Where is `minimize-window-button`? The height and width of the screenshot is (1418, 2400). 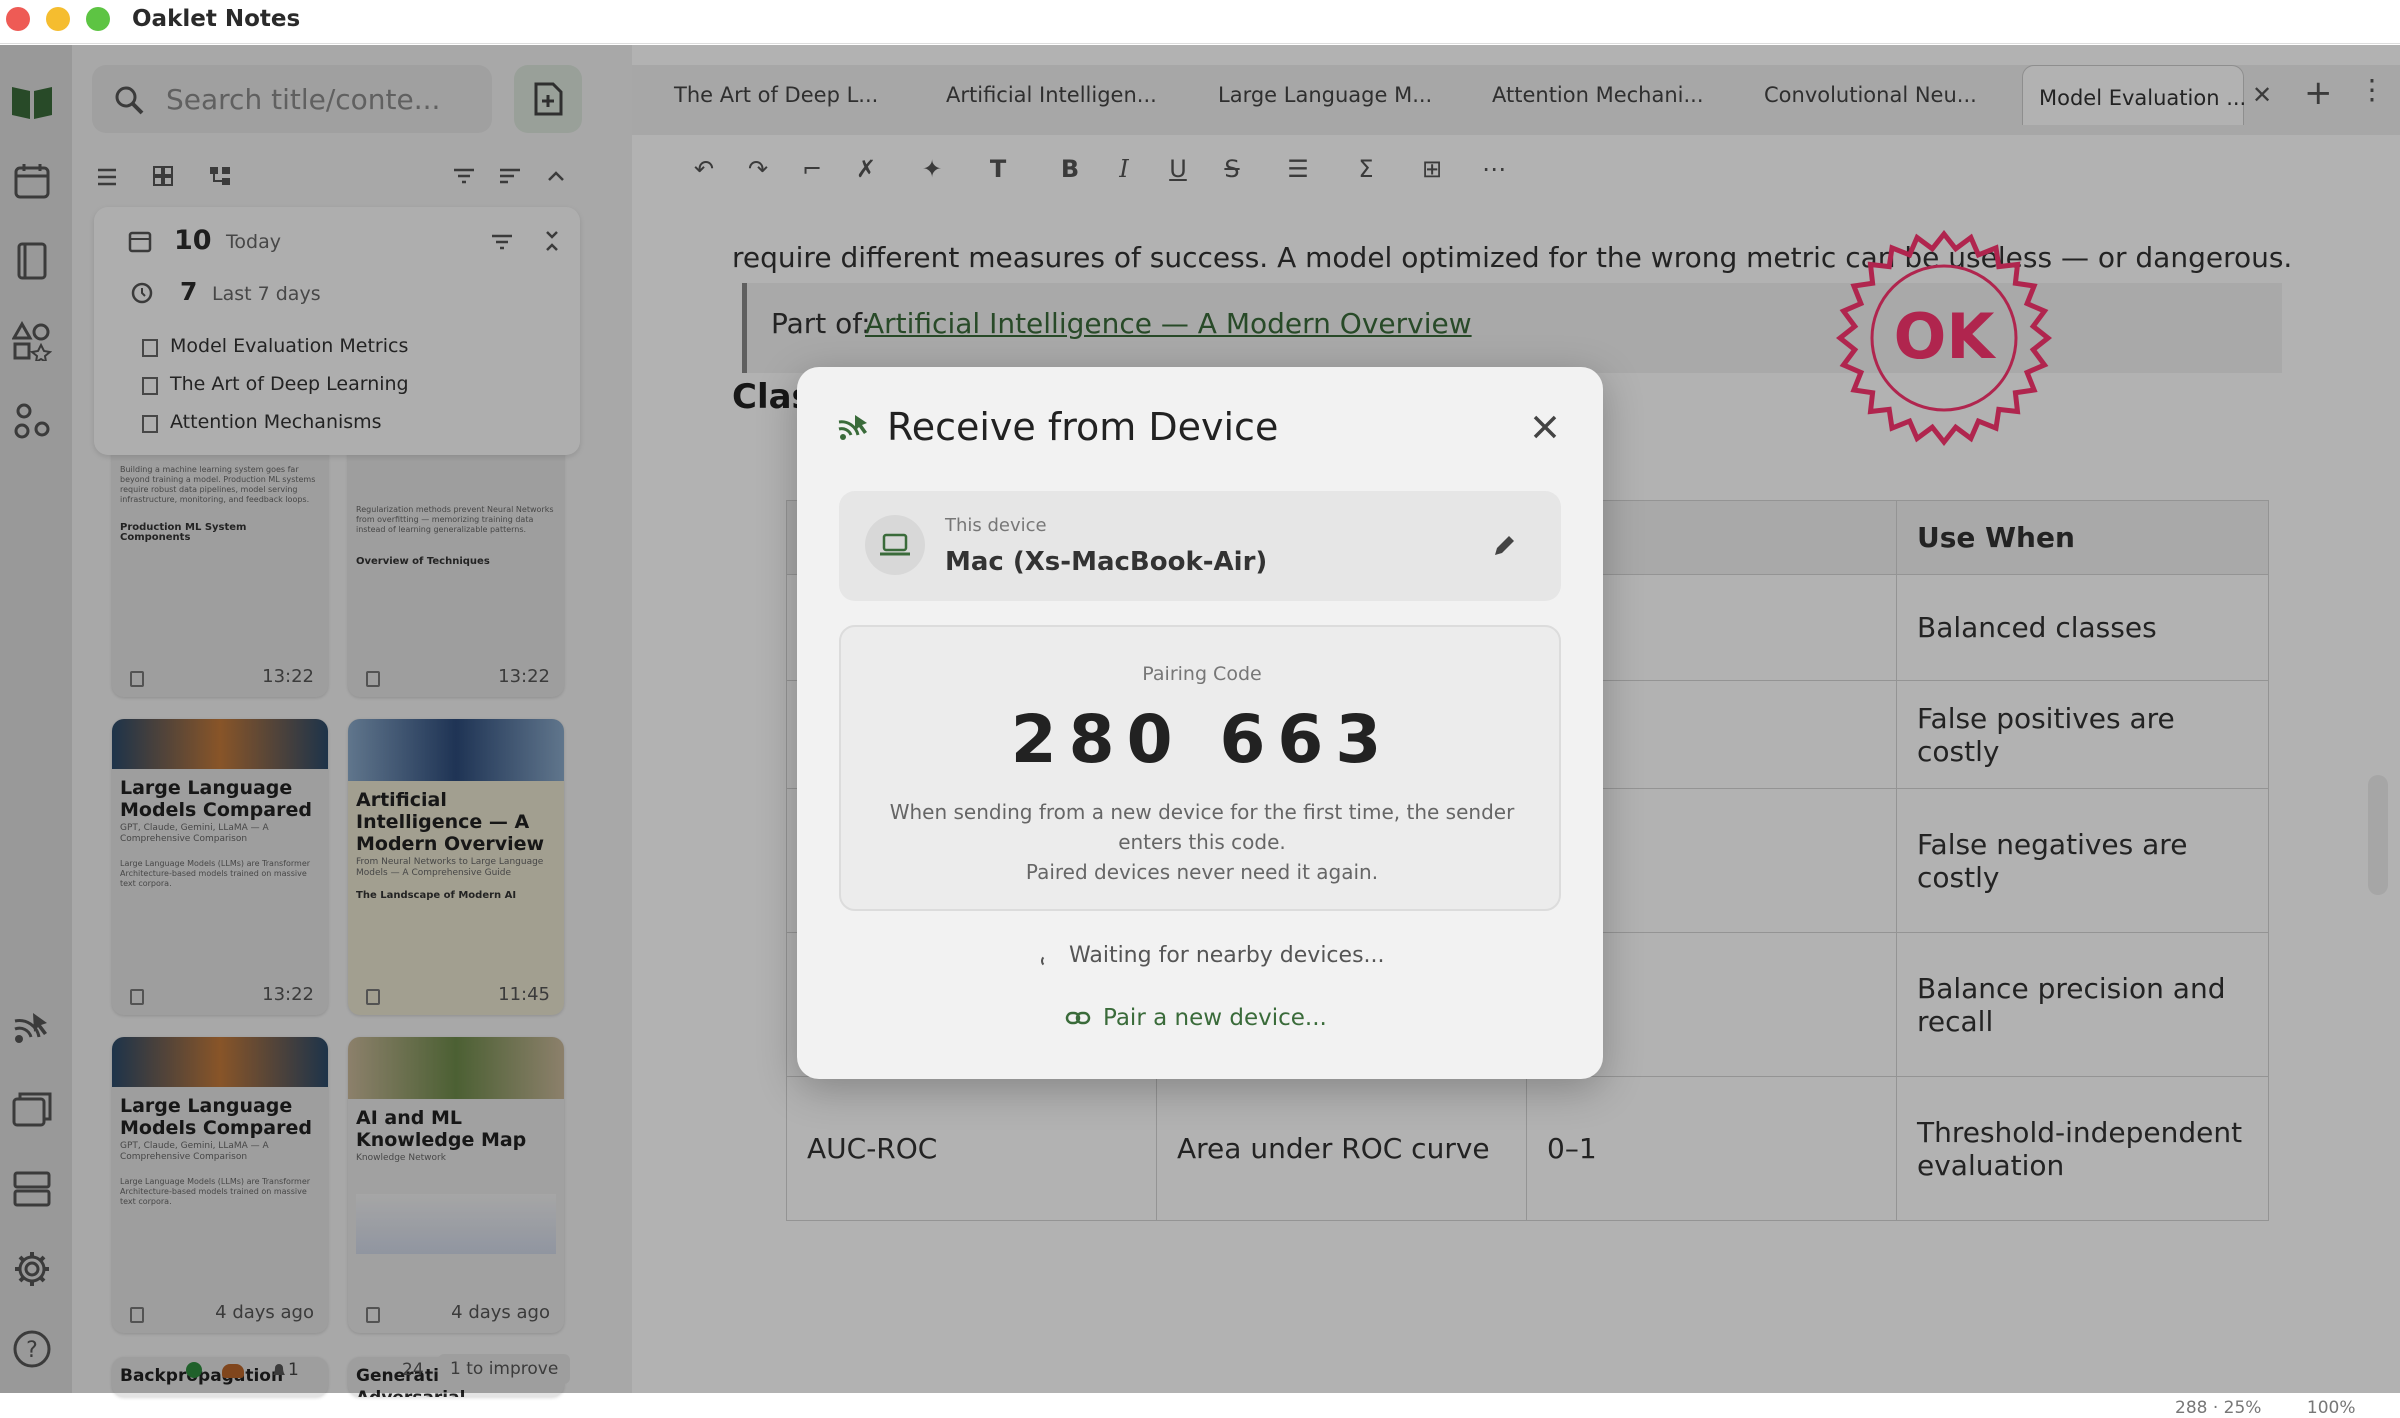 minimize-window-button is located at coordinates (58, 19).